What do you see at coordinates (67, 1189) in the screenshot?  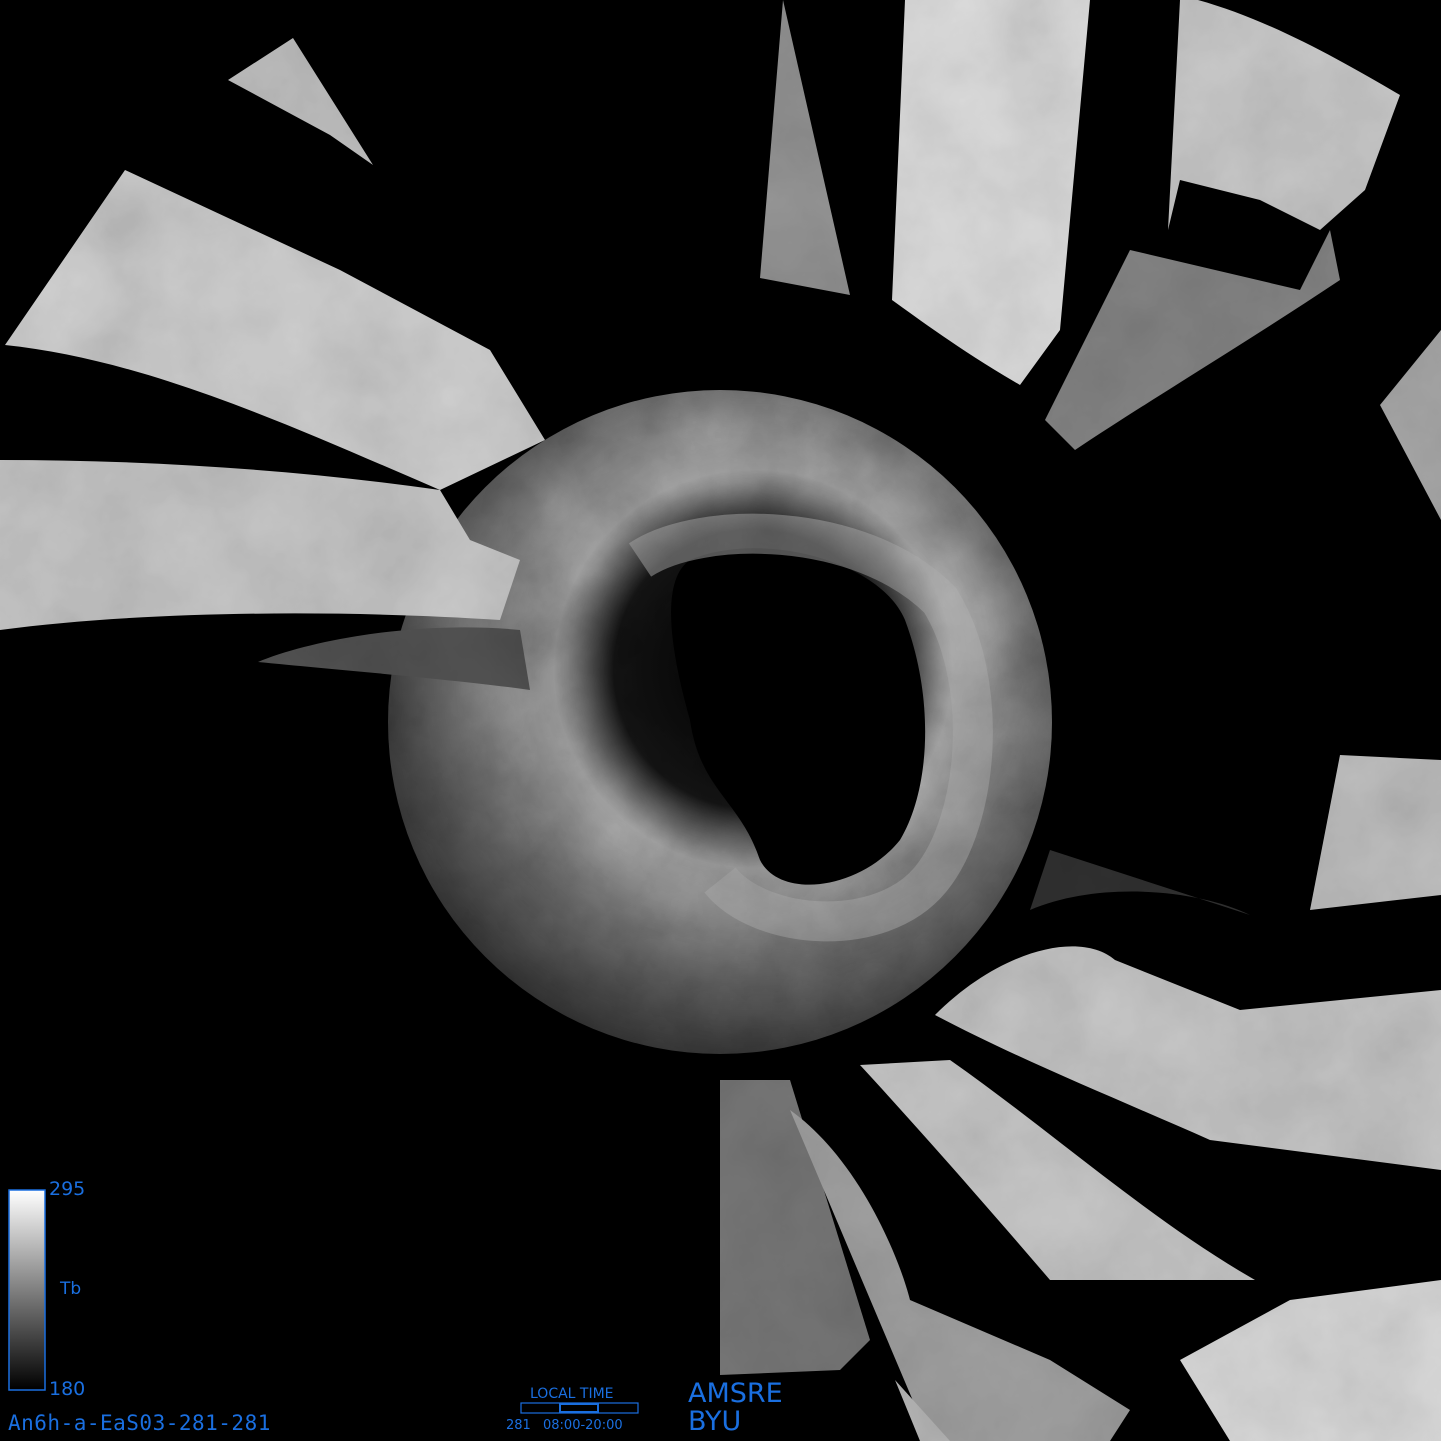 I see `colorbar-max-label: 295` at bounding box center [67, 1189].